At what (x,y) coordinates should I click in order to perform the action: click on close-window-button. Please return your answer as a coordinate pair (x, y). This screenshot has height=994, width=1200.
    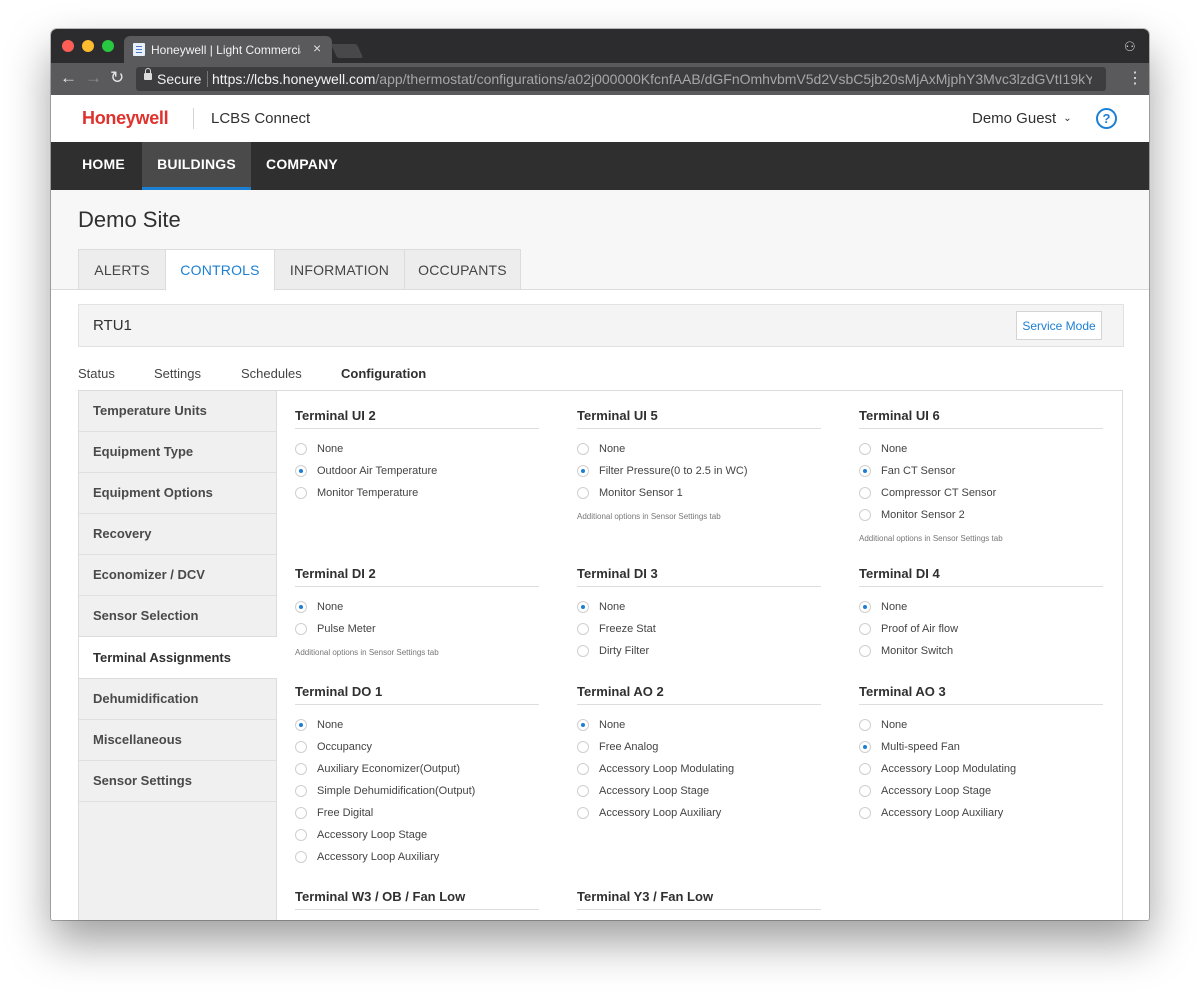
    Looking at the image, I should click on (68, 46).